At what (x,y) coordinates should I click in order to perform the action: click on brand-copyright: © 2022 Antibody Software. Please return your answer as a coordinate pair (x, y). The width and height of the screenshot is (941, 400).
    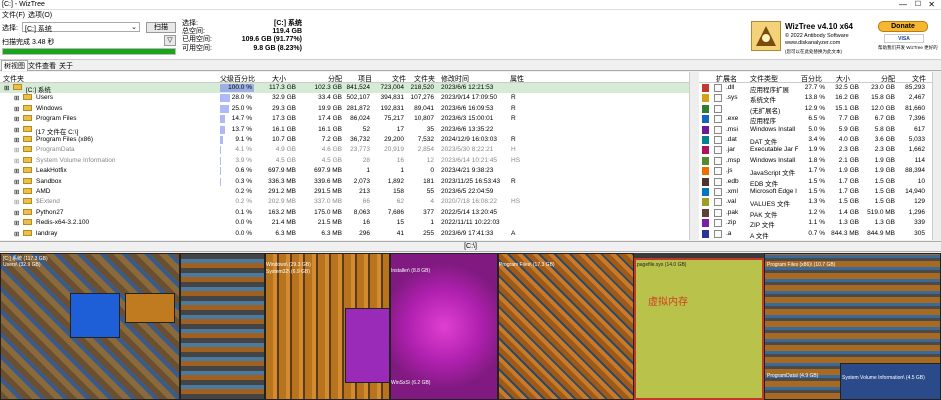
    Looking at the image, I should click on (817, 36).